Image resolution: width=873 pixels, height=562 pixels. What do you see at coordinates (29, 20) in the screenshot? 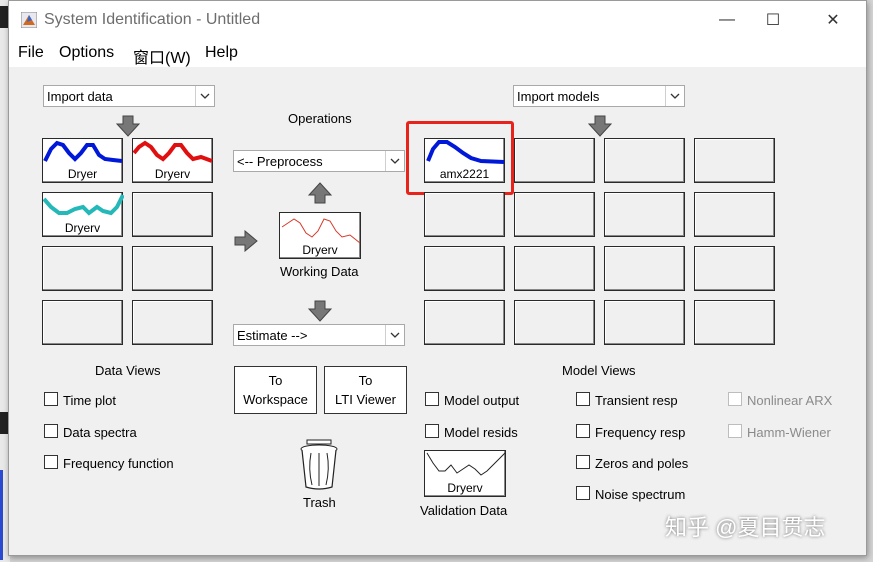
I see `matlab-icon` at bounding box center [29, 20].